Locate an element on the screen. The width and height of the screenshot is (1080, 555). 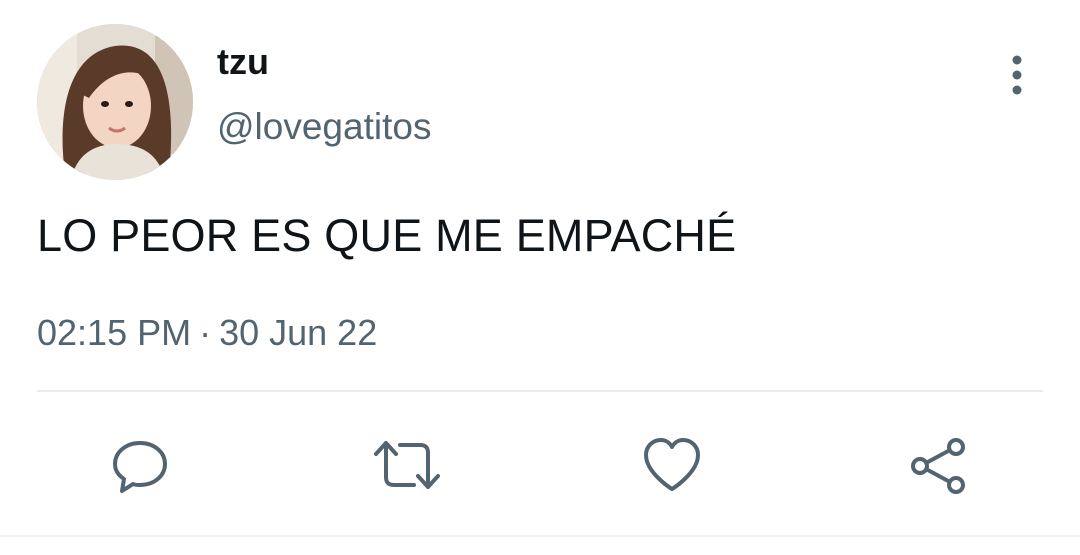
more-options-button is located at coordinates (1017, 75).